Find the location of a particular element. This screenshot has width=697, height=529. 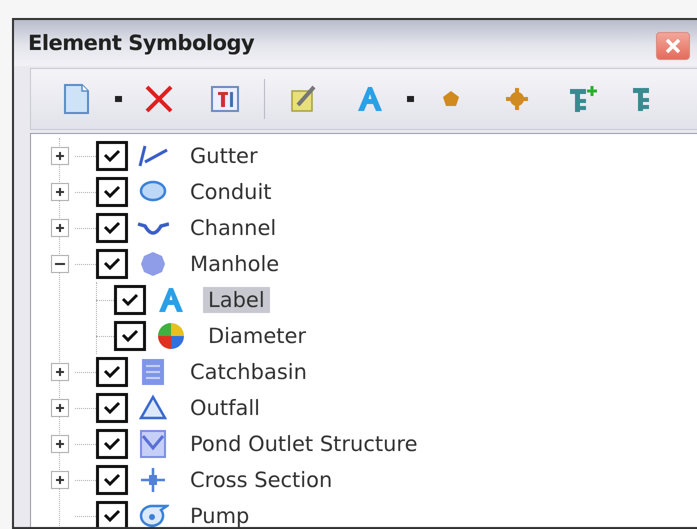

close-icon is located at coordinates (673, 46).